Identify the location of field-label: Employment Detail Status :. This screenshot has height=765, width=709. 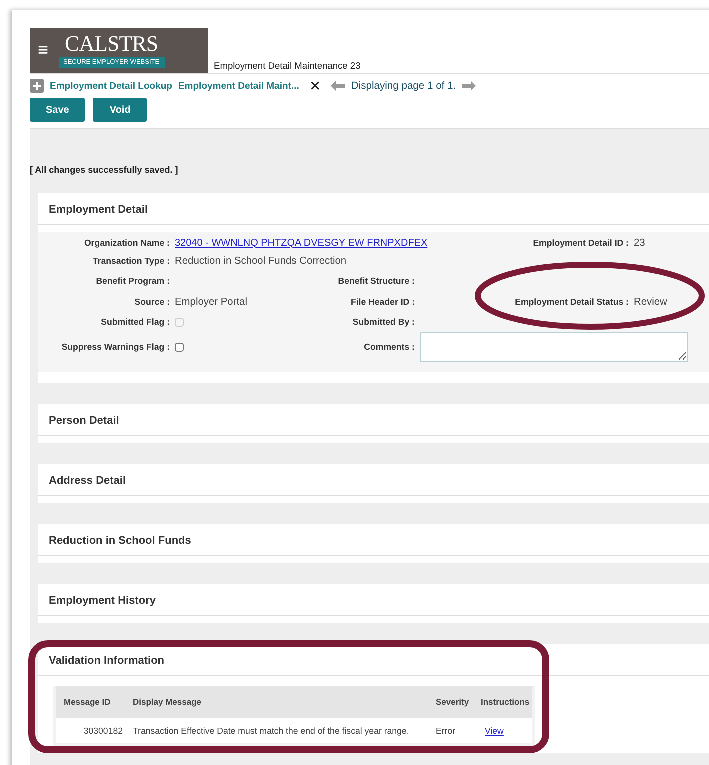
(572, 302).